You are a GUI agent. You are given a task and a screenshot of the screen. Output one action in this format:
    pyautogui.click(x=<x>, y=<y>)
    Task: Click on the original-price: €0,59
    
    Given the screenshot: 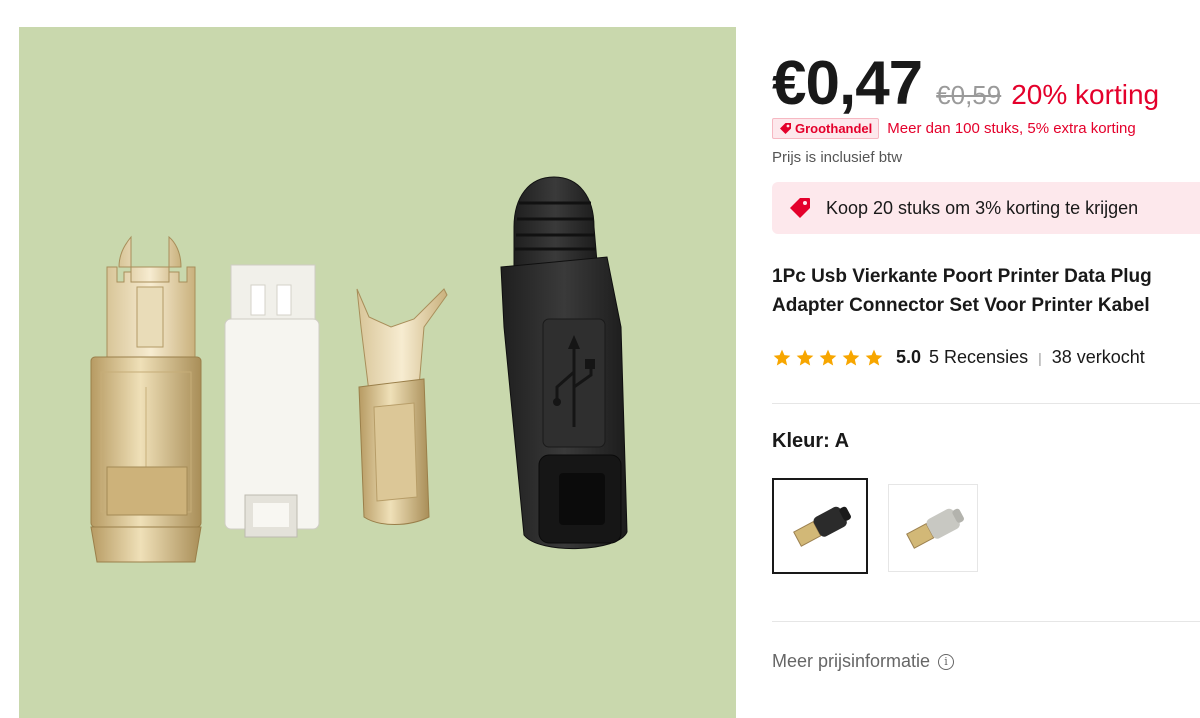 What is the action you would take?
    pyautogui.click(x=969, y=95)
    